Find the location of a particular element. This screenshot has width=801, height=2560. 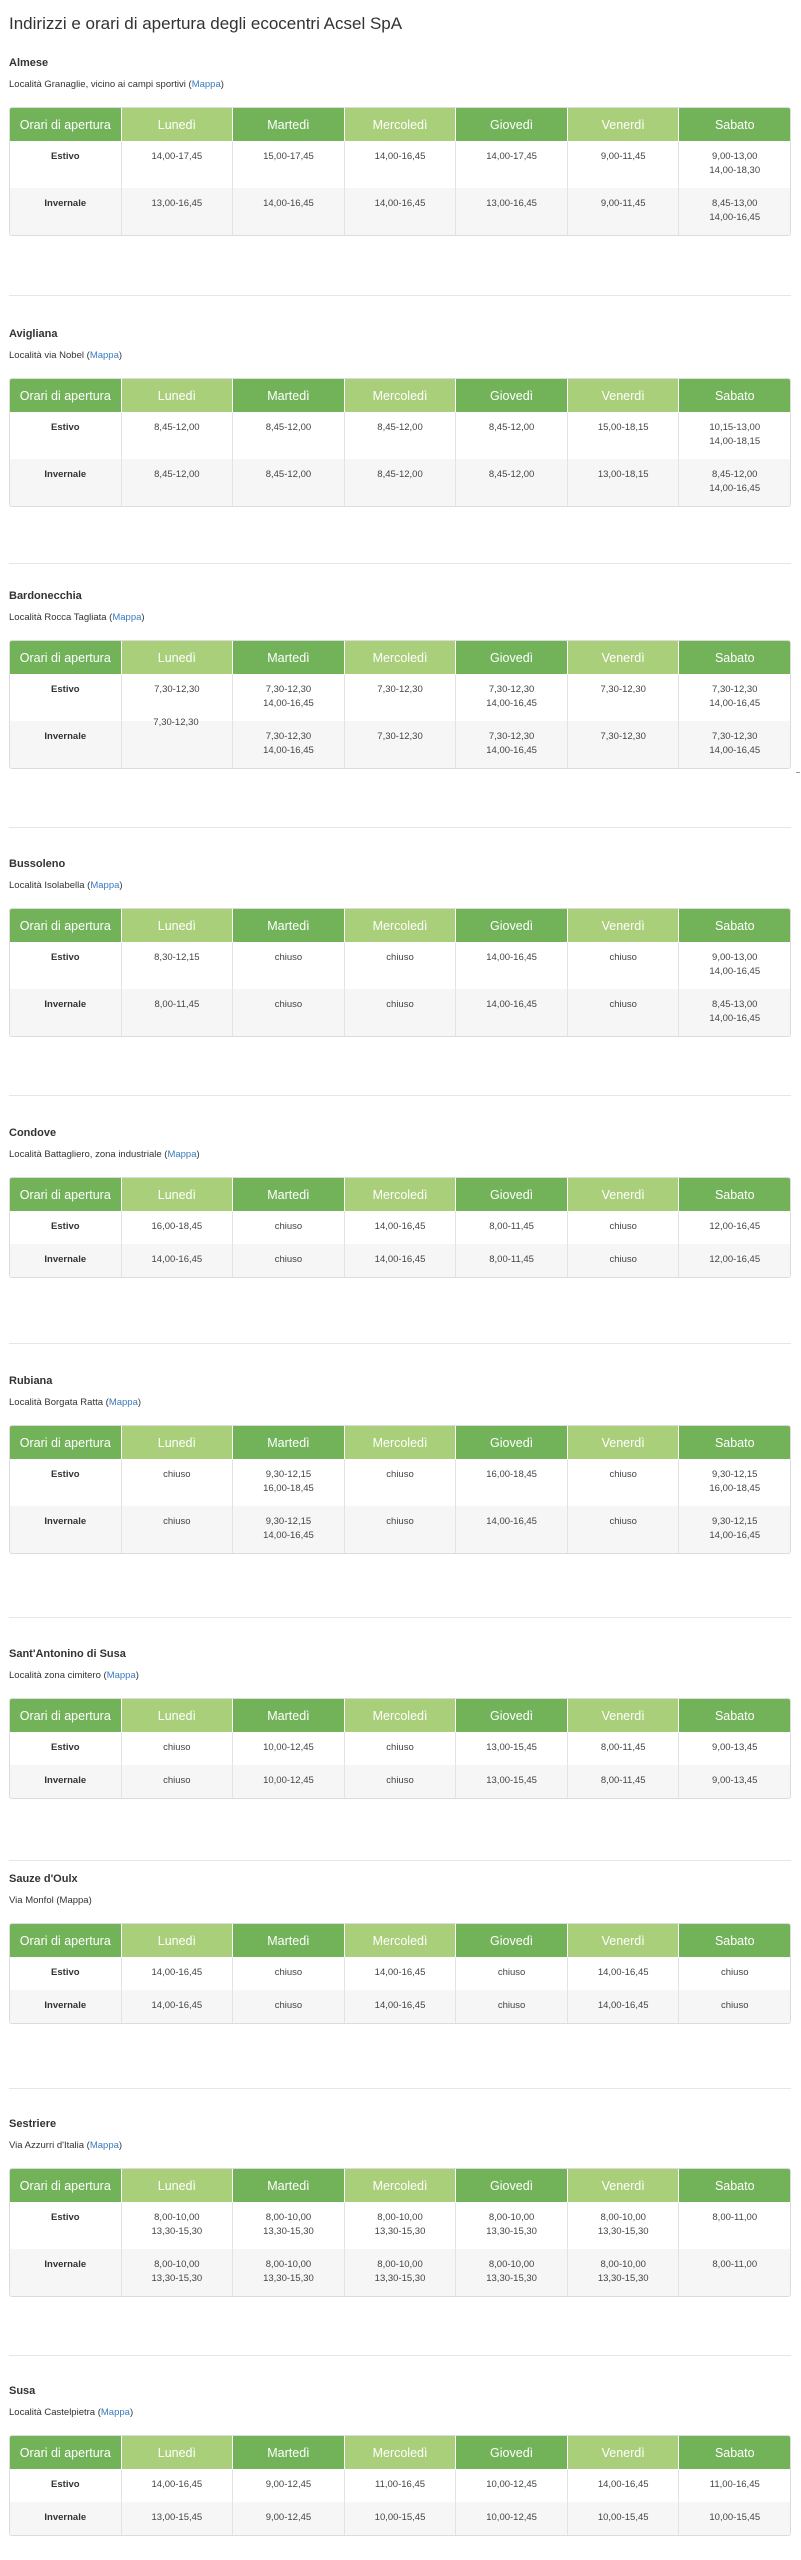

hours-cell: 9,00-11,45 is located at coordinates (624, 211).